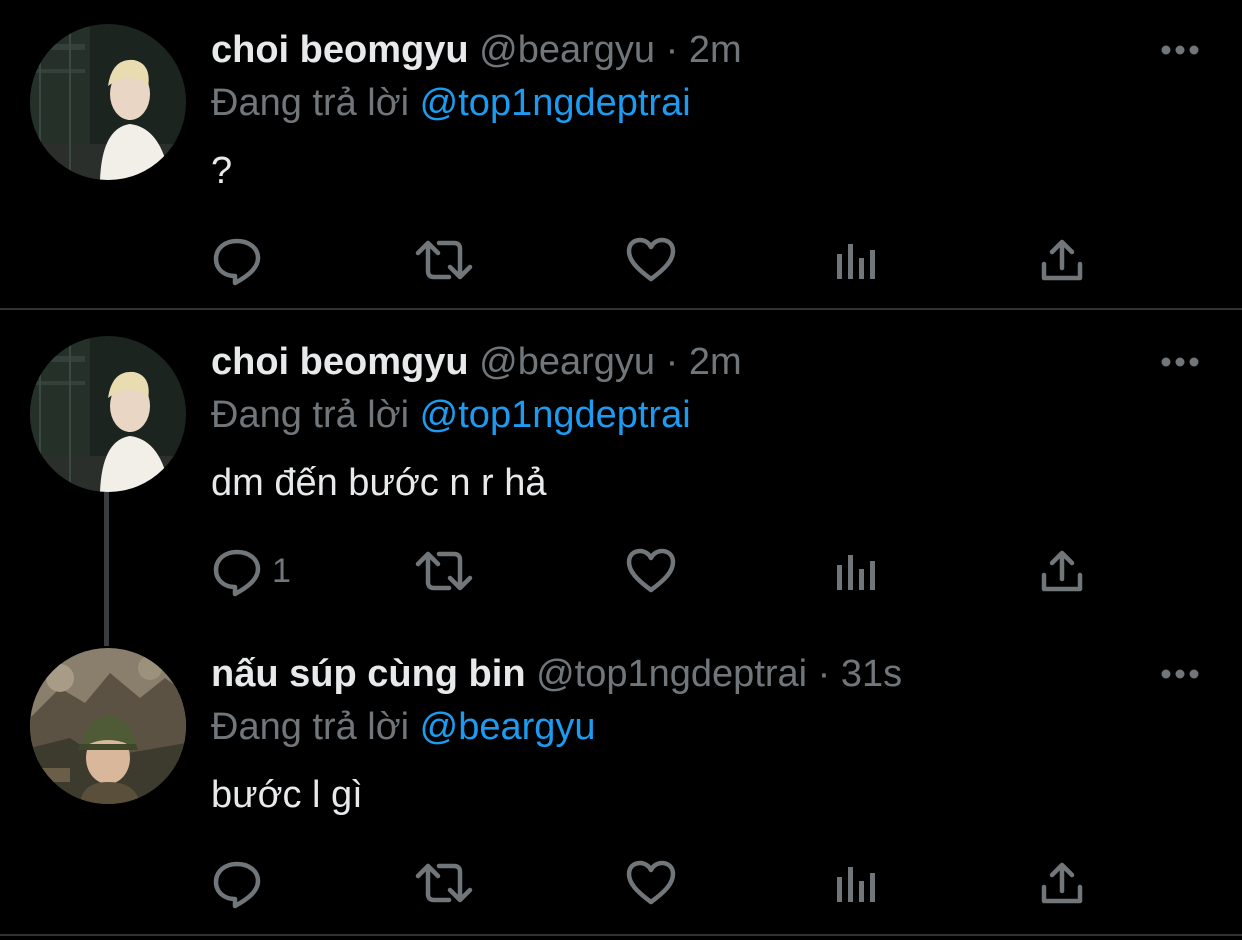 This screenshot has height=940, width=1242. Describe the element at coordinates (508, 727) in the screenshot. I see `mention-link: @beargyu` at that location.